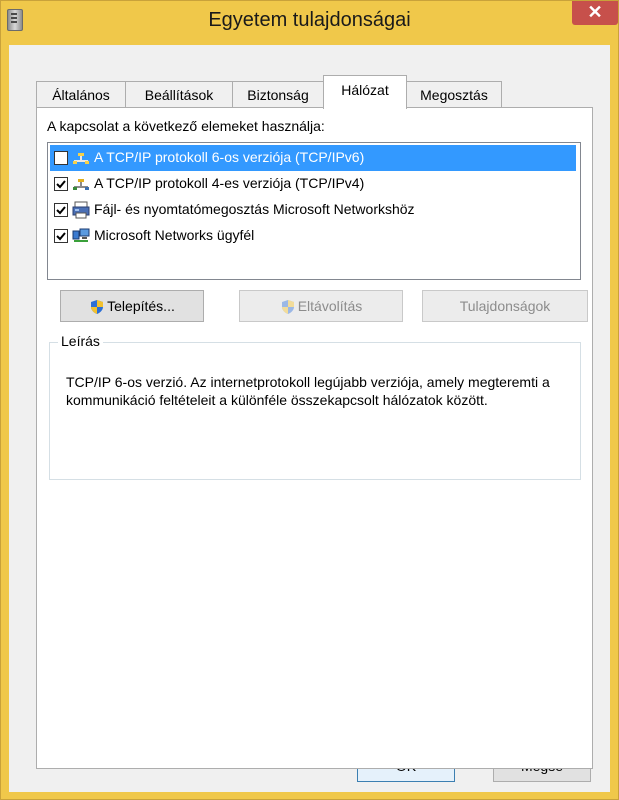 The width and height of the screenshot is (619, 800). I want to click on title-bar: Egyetem tulajdonságai ✕, so click(309, 18).